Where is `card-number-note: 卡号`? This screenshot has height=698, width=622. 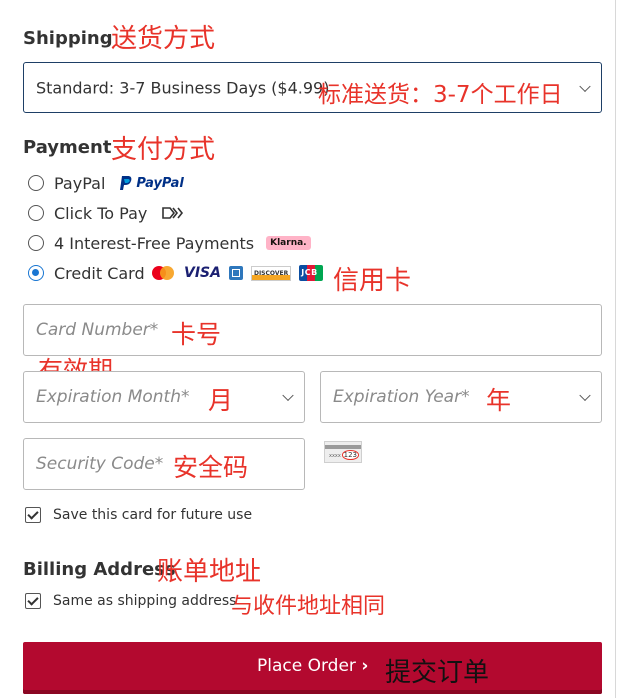
card-number-note: 卡号 is located at coordinates (196, 334).